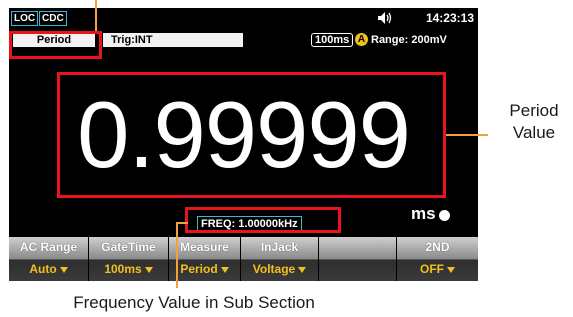  I want to click on softkey-empty, so click(358, 259).